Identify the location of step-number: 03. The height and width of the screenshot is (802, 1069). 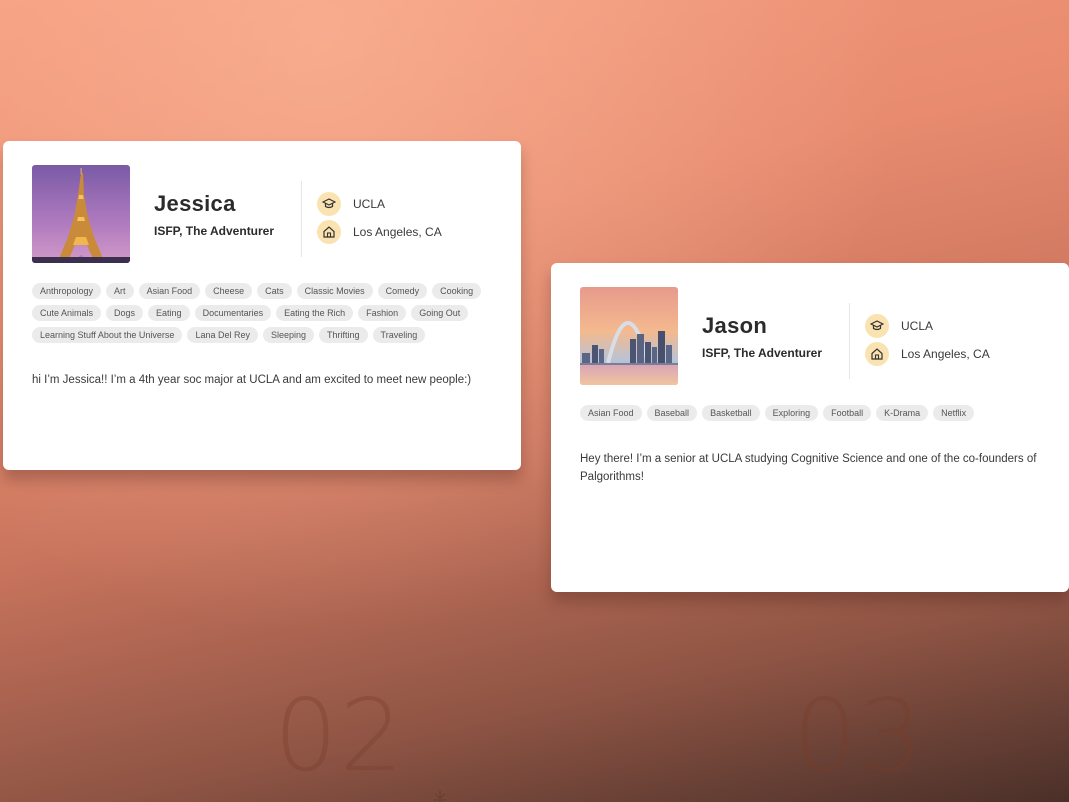
(859, 735).